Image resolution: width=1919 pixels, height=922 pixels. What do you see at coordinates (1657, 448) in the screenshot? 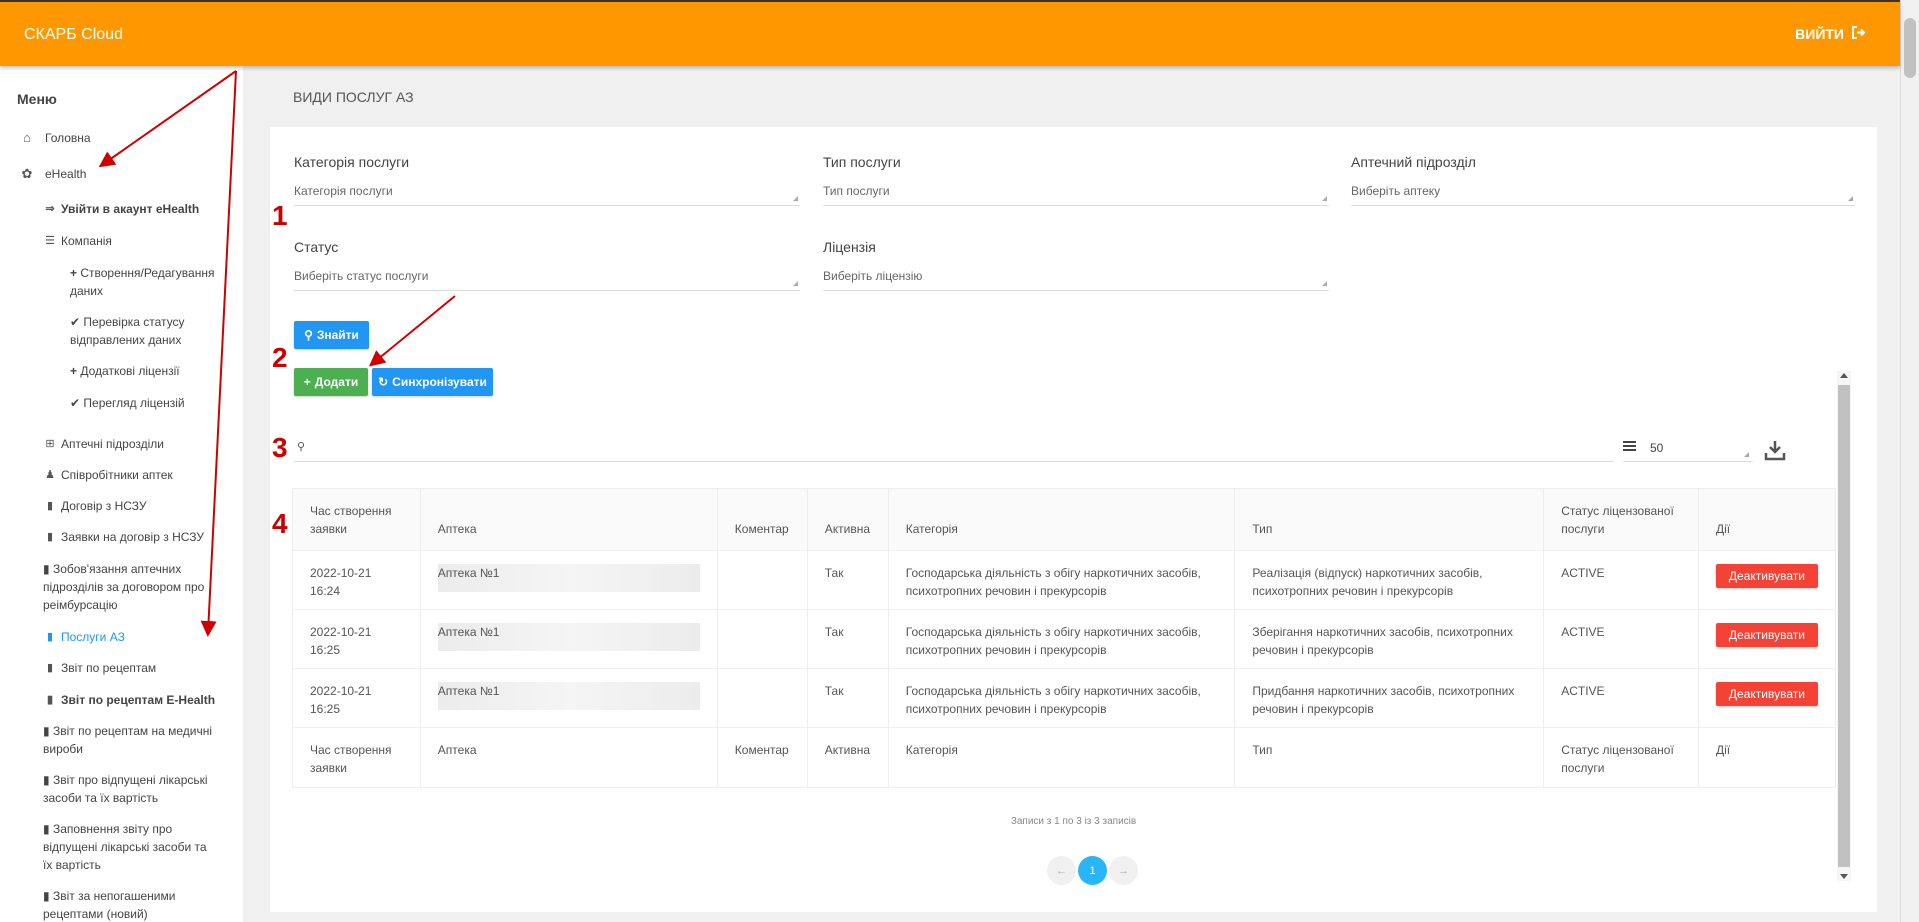
I see `page-size-value: 50` at bounding box center [1657, 448].